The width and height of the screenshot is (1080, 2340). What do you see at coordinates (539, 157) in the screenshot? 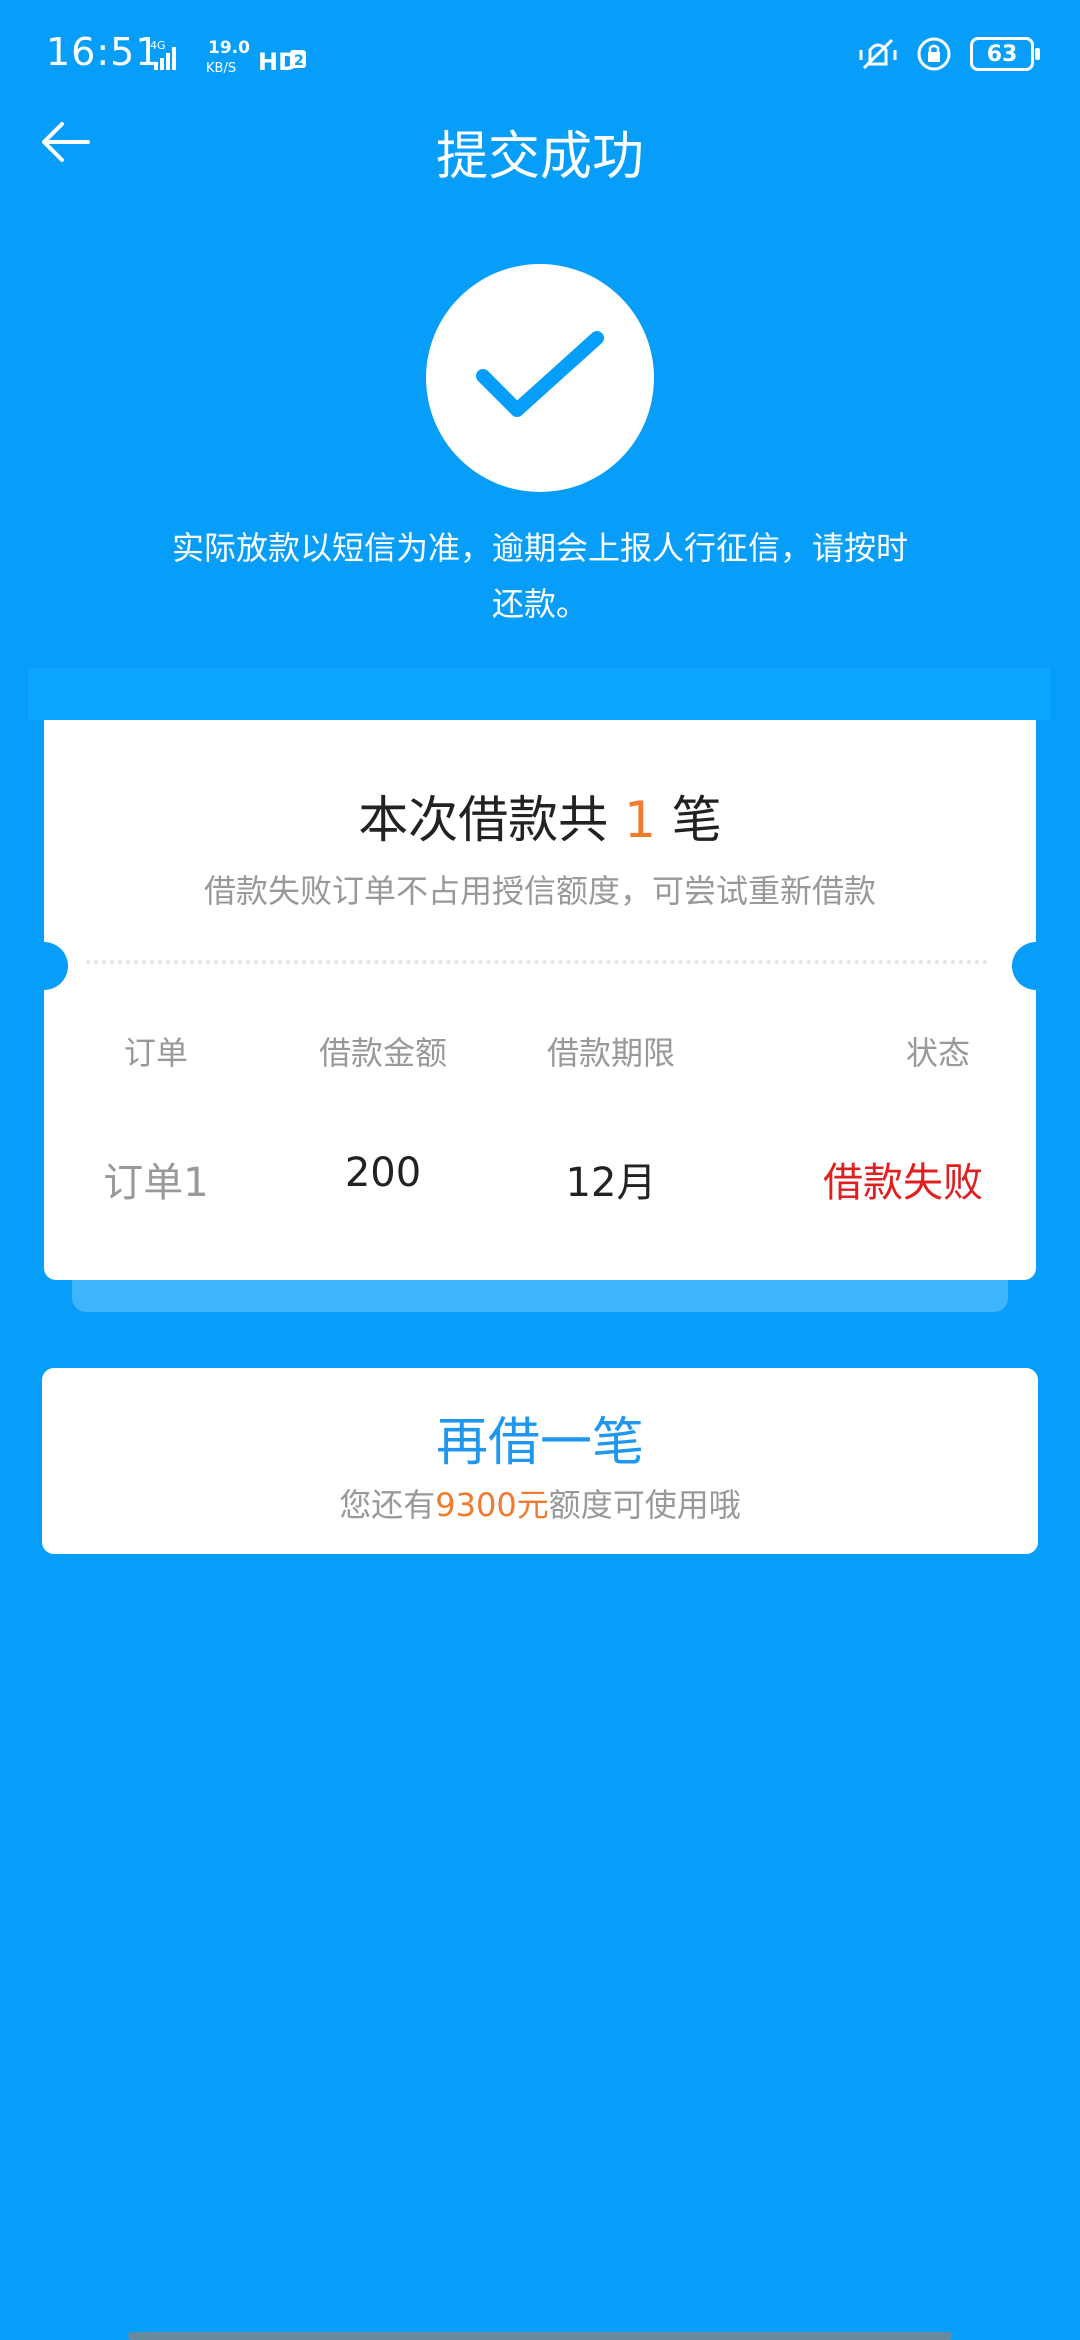
I see `page-title: 提交成功` at bounding box center [539, 157].